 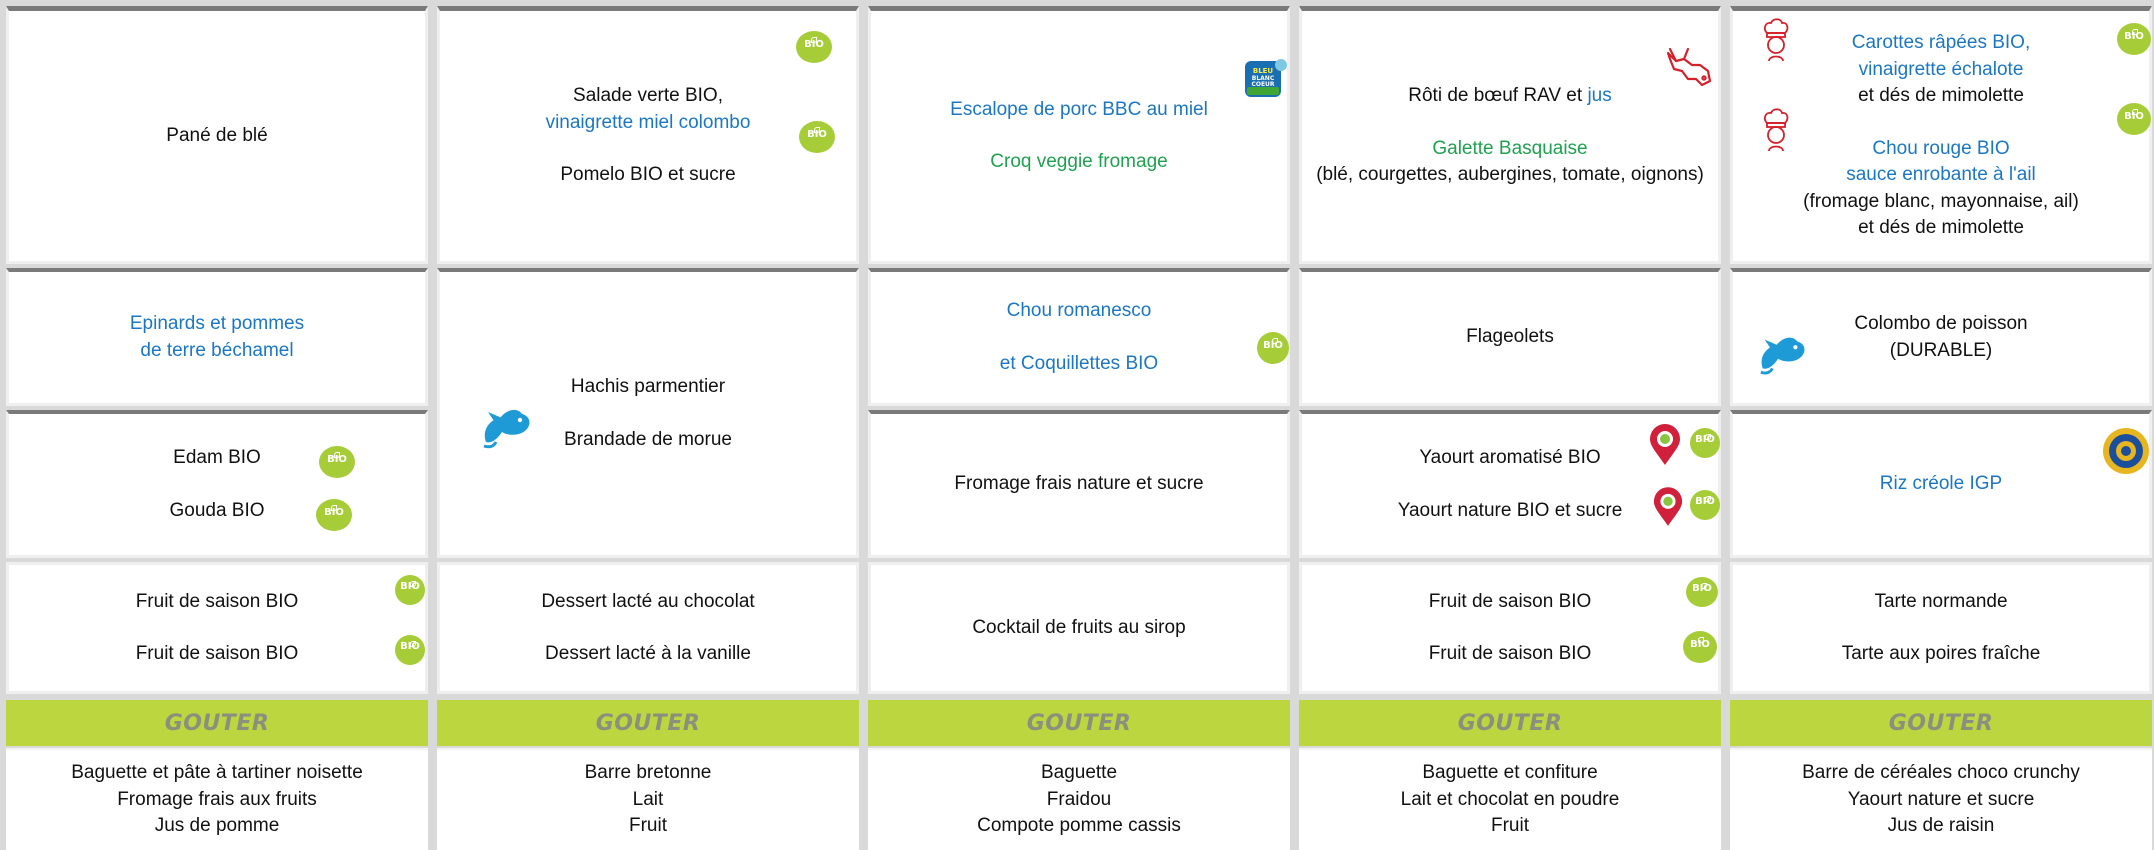 What do you see at coordinates (217, 457) in the screenshot?
I see `menu-item: Edam BIO` at bounding box center [217, 457].